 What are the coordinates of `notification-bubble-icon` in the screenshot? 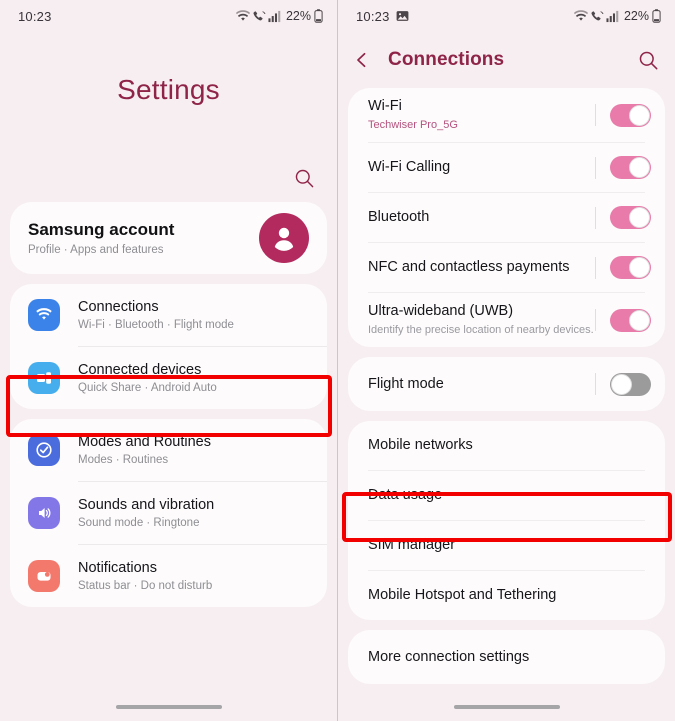 It's located at (44, 576).